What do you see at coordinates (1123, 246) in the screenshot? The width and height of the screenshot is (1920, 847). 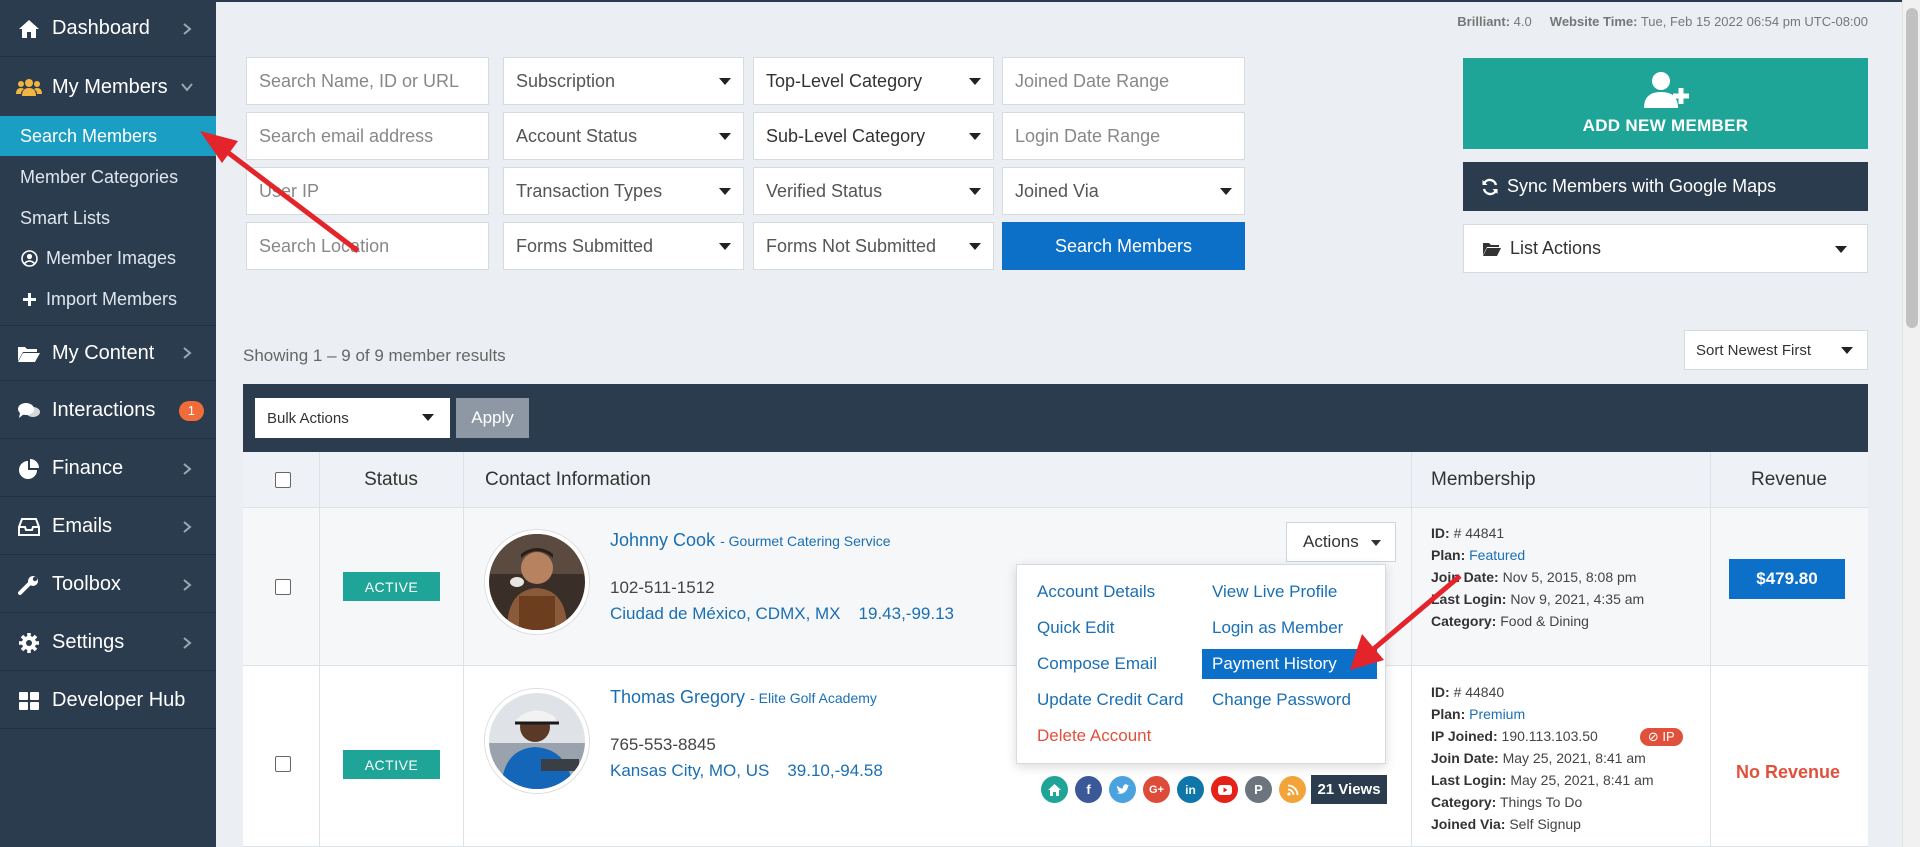 I see `search-members-button: Search Members` at bounding box center [1123, 246].